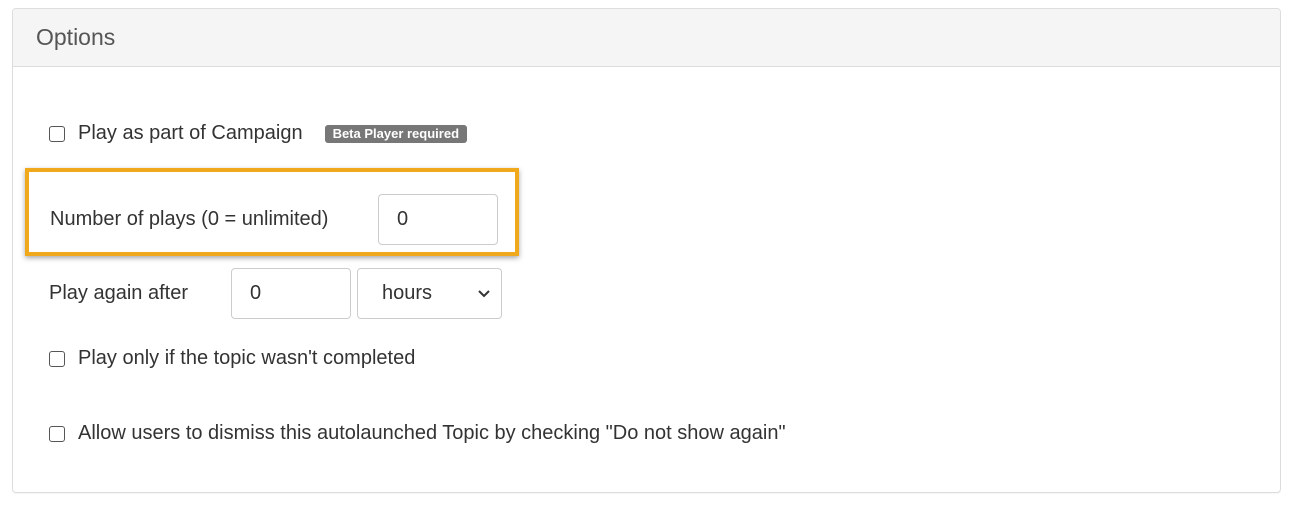 This screenshot has height=509, width=1296. What do you see at coordinates (189, 219) in the screenshot?
I see `number-of-plays-label: Number of plays (0 = unlimited)` at bounding box center [189, 219].